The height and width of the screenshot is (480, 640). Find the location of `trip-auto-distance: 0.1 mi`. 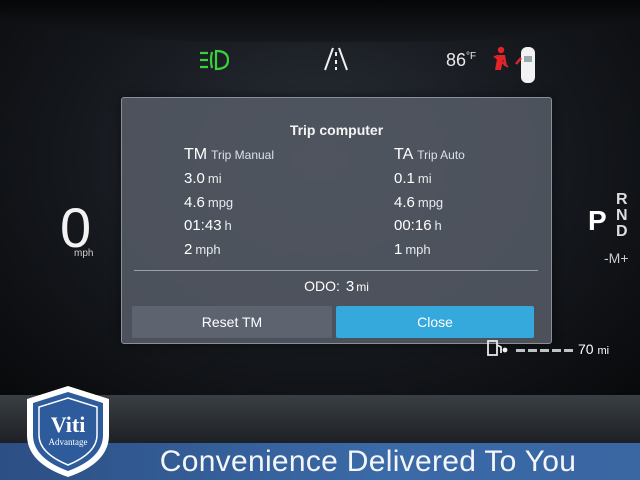

trip-auto-distance: 0.1 mi is located at coordinates (413, 178).